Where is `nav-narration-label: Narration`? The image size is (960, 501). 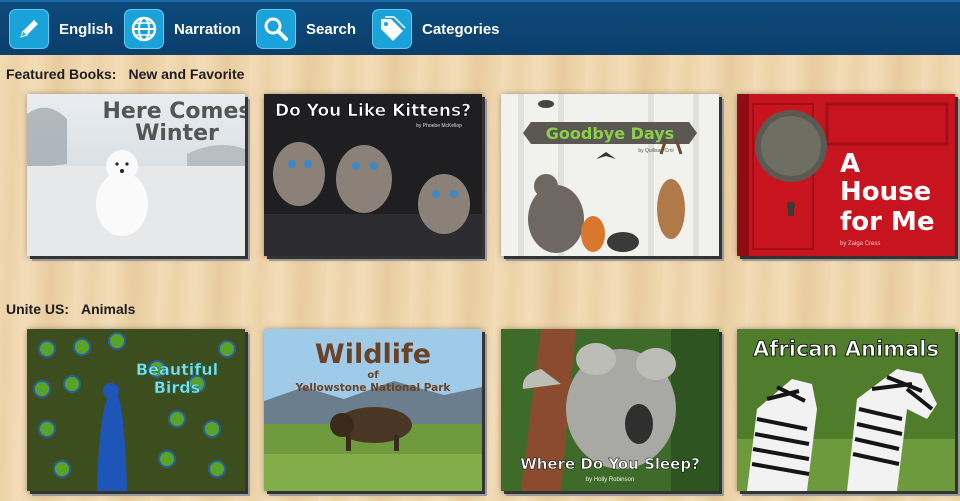 nav-narration-label: Narration is located at coordinates (207, 29).